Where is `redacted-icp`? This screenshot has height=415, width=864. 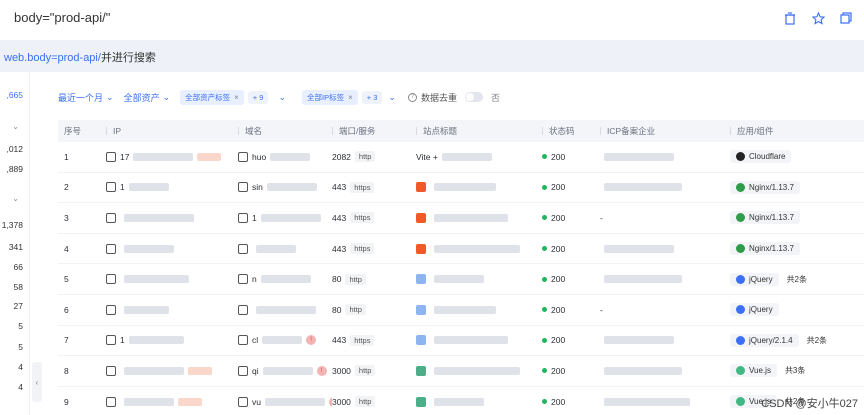
redacted-icp is located at coordinates (639, 156).